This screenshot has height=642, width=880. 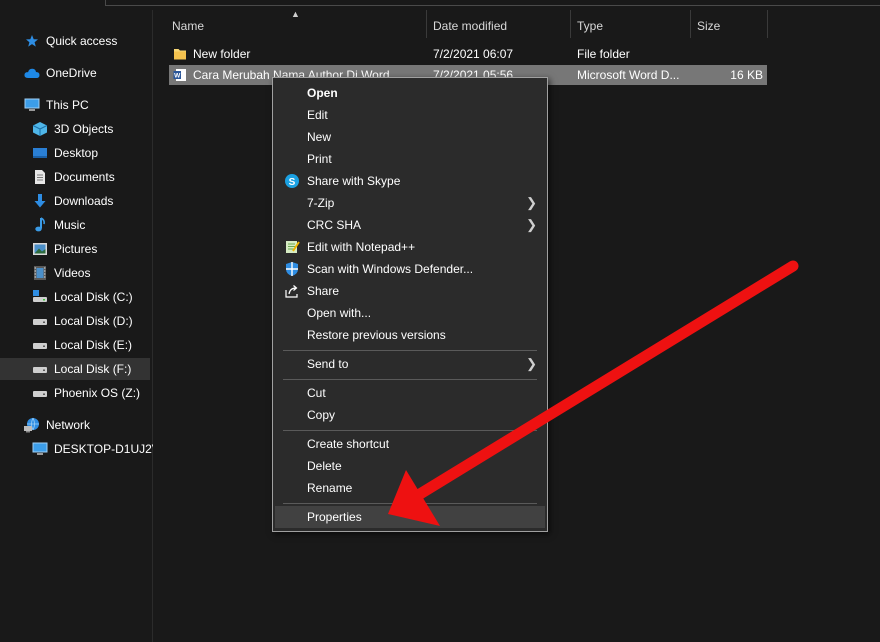 I want to click on svg-text: S, so click(x=292, y=182).